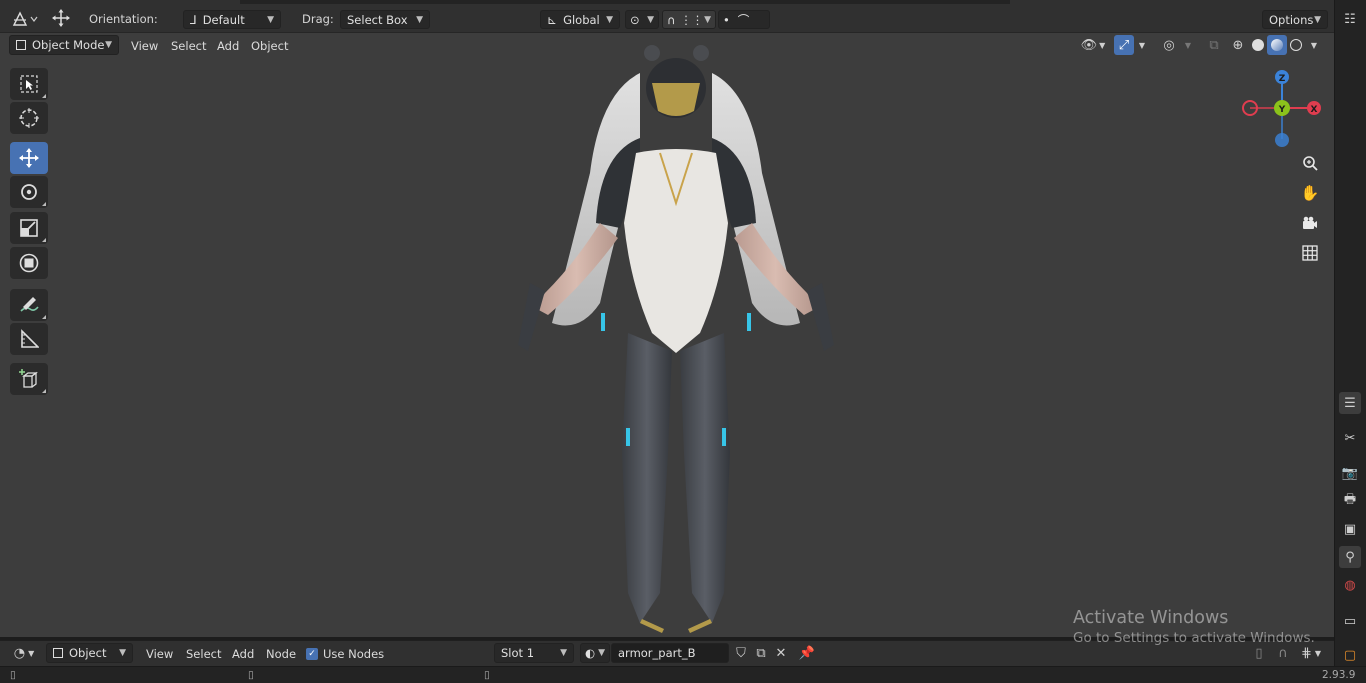  What do you see at coordinates (68, 45) in the screenshot?
I see `object-mode-value: Object Mode` at bounding box center [68, 45].